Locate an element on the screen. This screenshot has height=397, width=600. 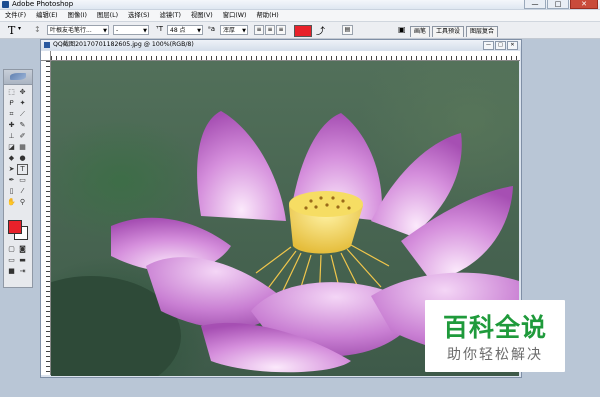
font-size-select: 48 点 ▼ is located at coordinates (185, 30).